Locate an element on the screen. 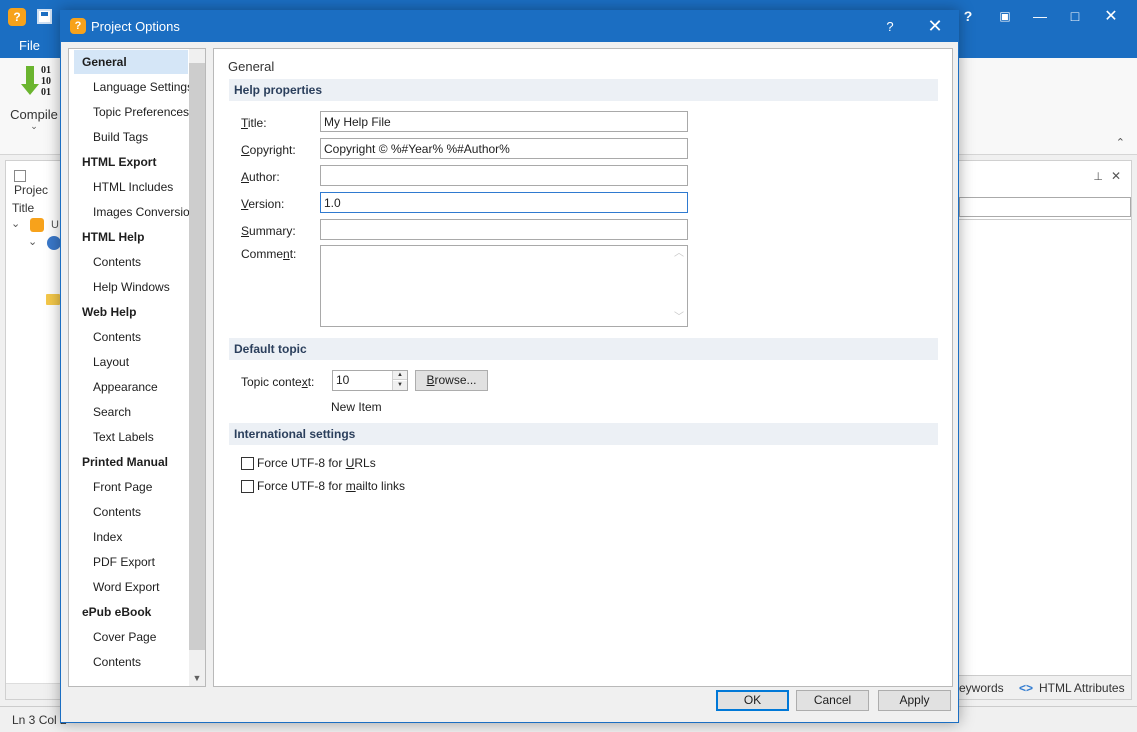 This screenshot has width=1137, height=732. folder-icon is located at coordinates (53, 299).